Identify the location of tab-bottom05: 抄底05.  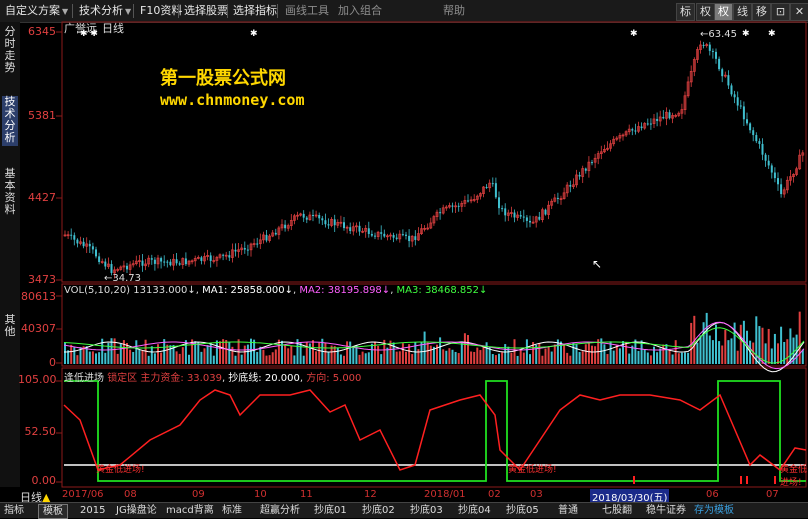
(522, 510).